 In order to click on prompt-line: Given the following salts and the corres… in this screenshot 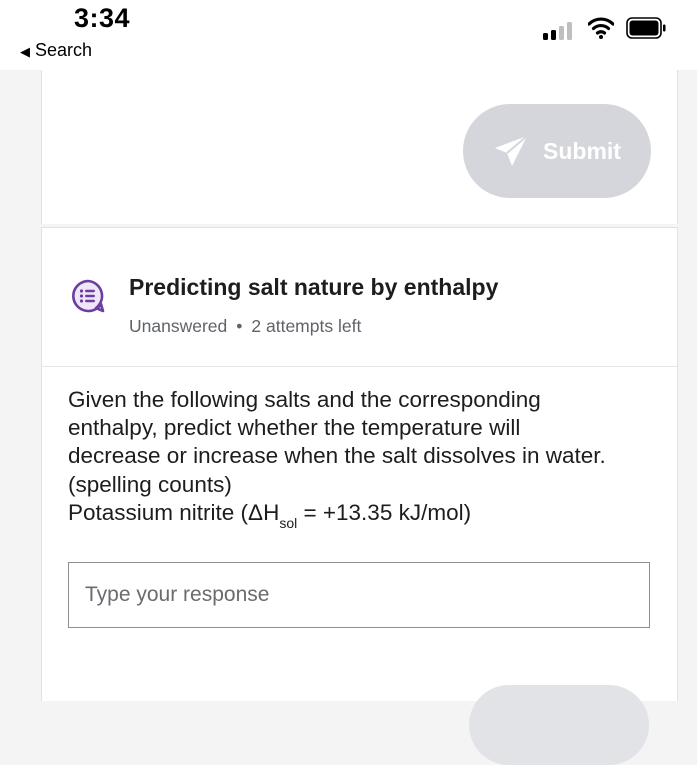, I will do `click(304, 399)`.